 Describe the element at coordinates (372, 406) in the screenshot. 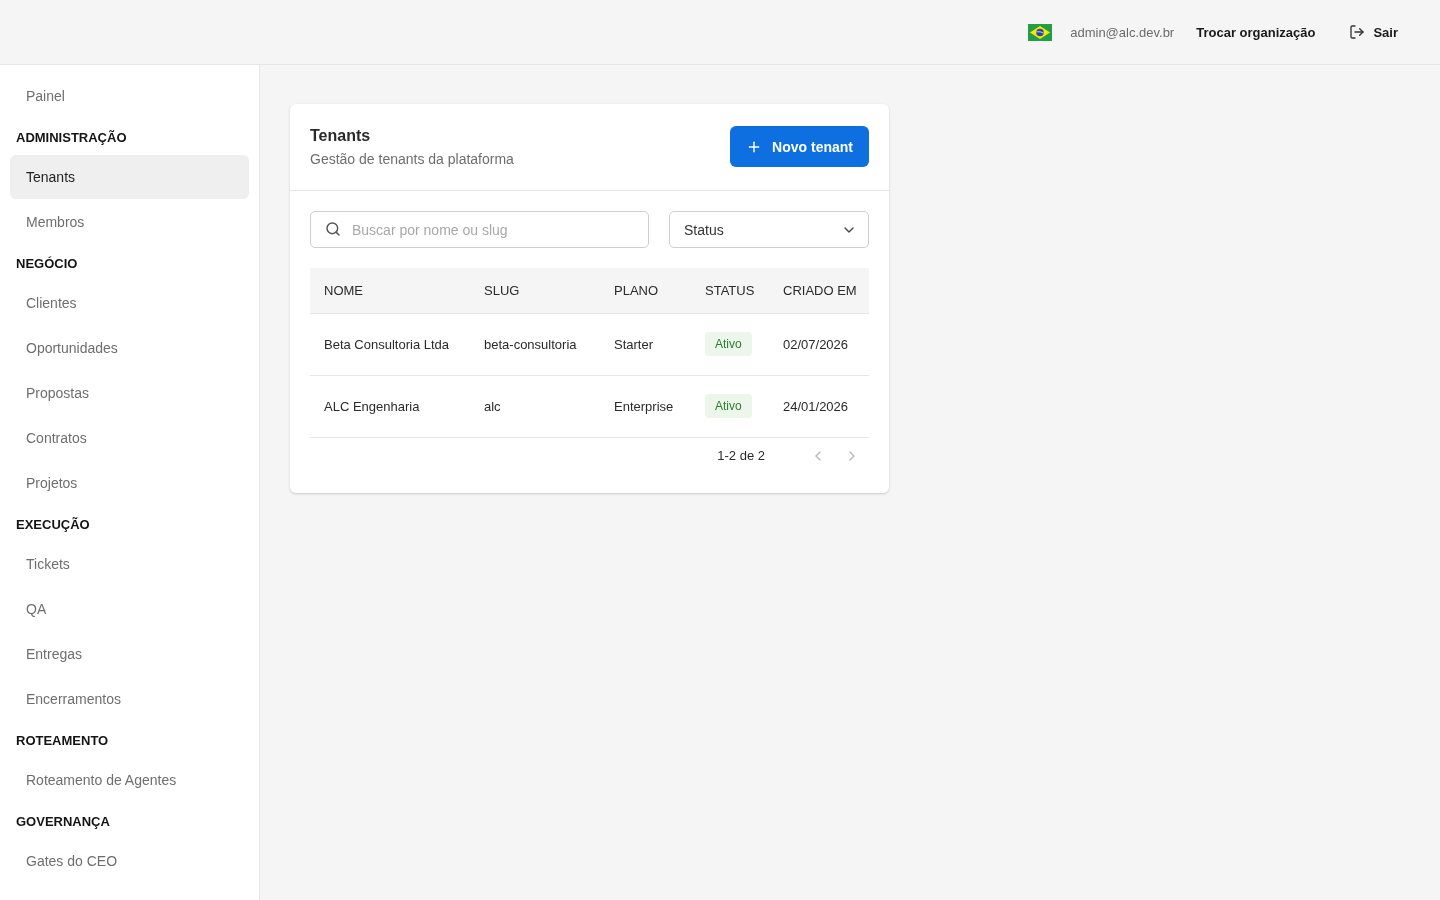

I see `table-cell: ALC Engenharia` at that location.